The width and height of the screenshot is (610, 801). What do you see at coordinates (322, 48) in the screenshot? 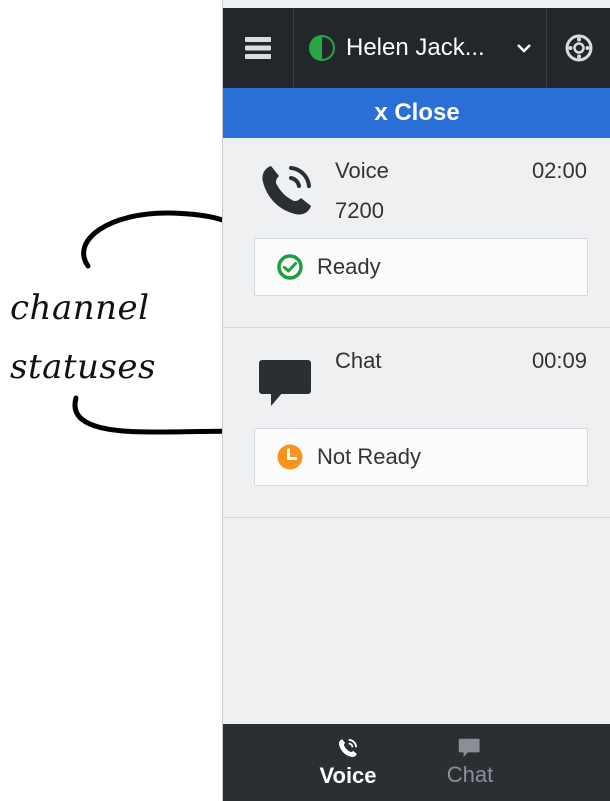
I see `presence-icon` at bounding box center [322, 48].